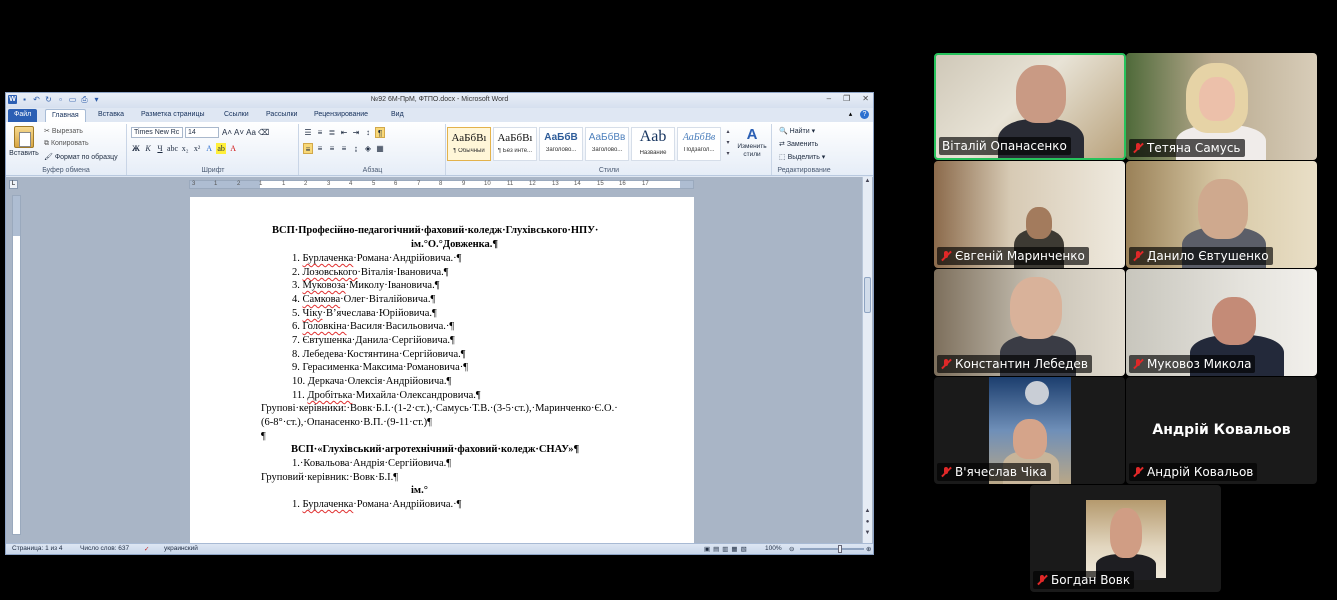 The image size is (1337, 600). Describe the element at coordinates (867, 511) in the screenshot. I see `prev-page-icon: ▲` at that location.